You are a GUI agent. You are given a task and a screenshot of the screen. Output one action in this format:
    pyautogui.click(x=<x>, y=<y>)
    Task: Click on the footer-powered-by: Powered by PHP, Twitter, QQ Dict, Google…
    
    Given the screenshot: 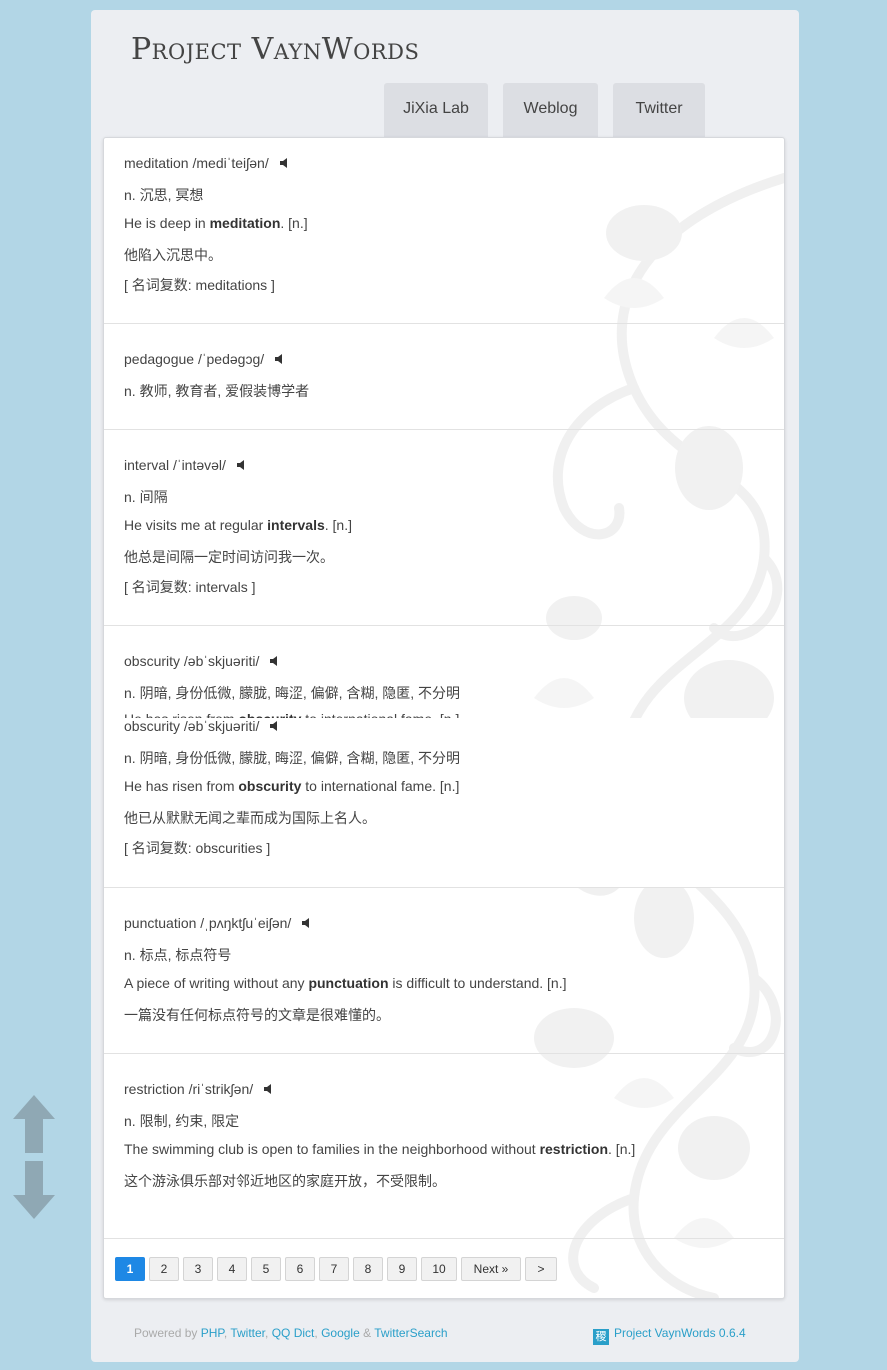 What is the action you would take?
    pyautogui.click(x=291, y=1333)
    